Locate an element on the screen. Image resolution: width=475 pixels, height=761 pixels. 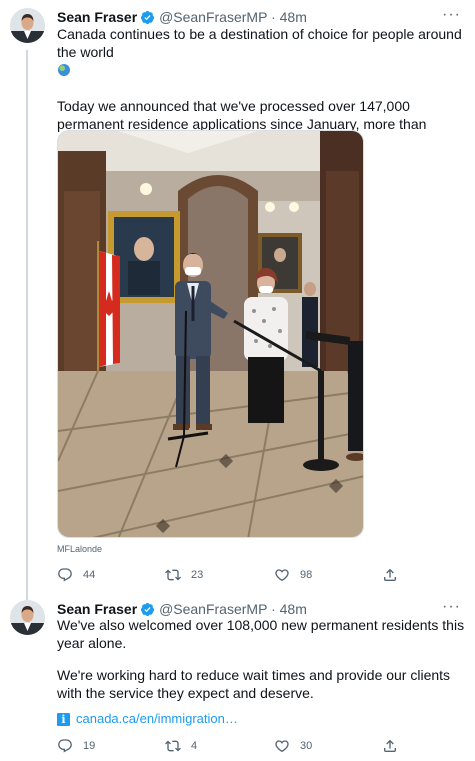
media-credit: MFLalonde is located at coordinates (79, 549).